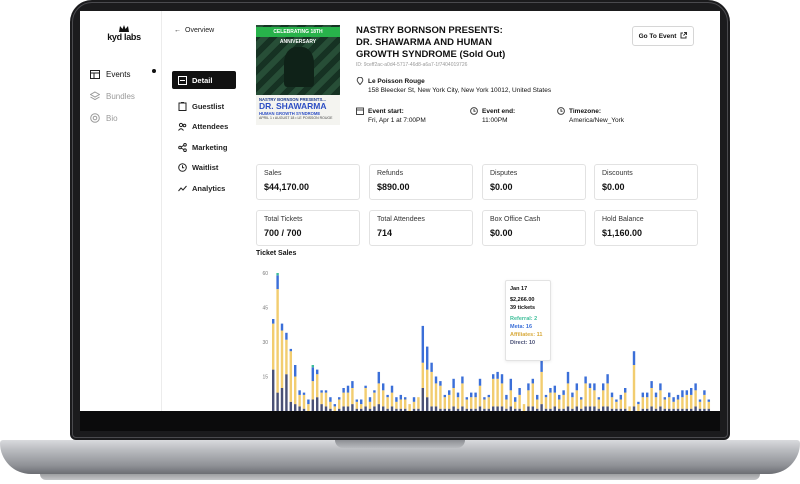 Image resolution: width=800 pixels, height=484 pixels. Describe the element at coordinates (104, 118) in the screenshot. I see `rail-item-bio: Bio` at that location.